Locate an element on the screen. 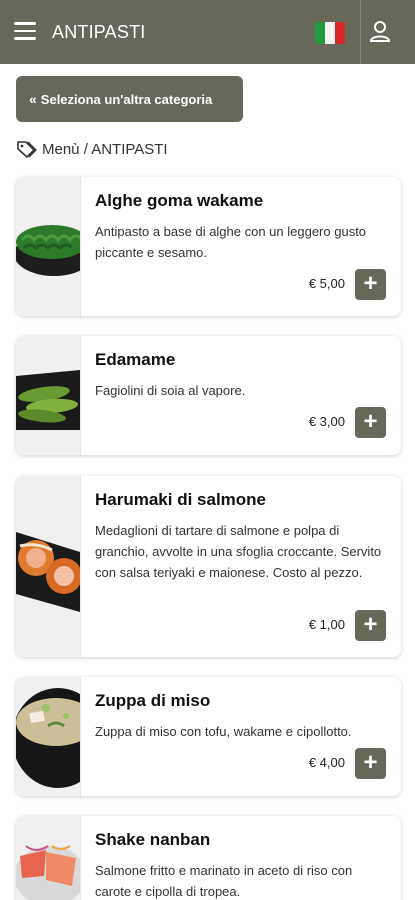 This screenshot has height=900, width=415. breadcrumb-text: Menù / ANTIPASTI is located at coordinates (105, 149).